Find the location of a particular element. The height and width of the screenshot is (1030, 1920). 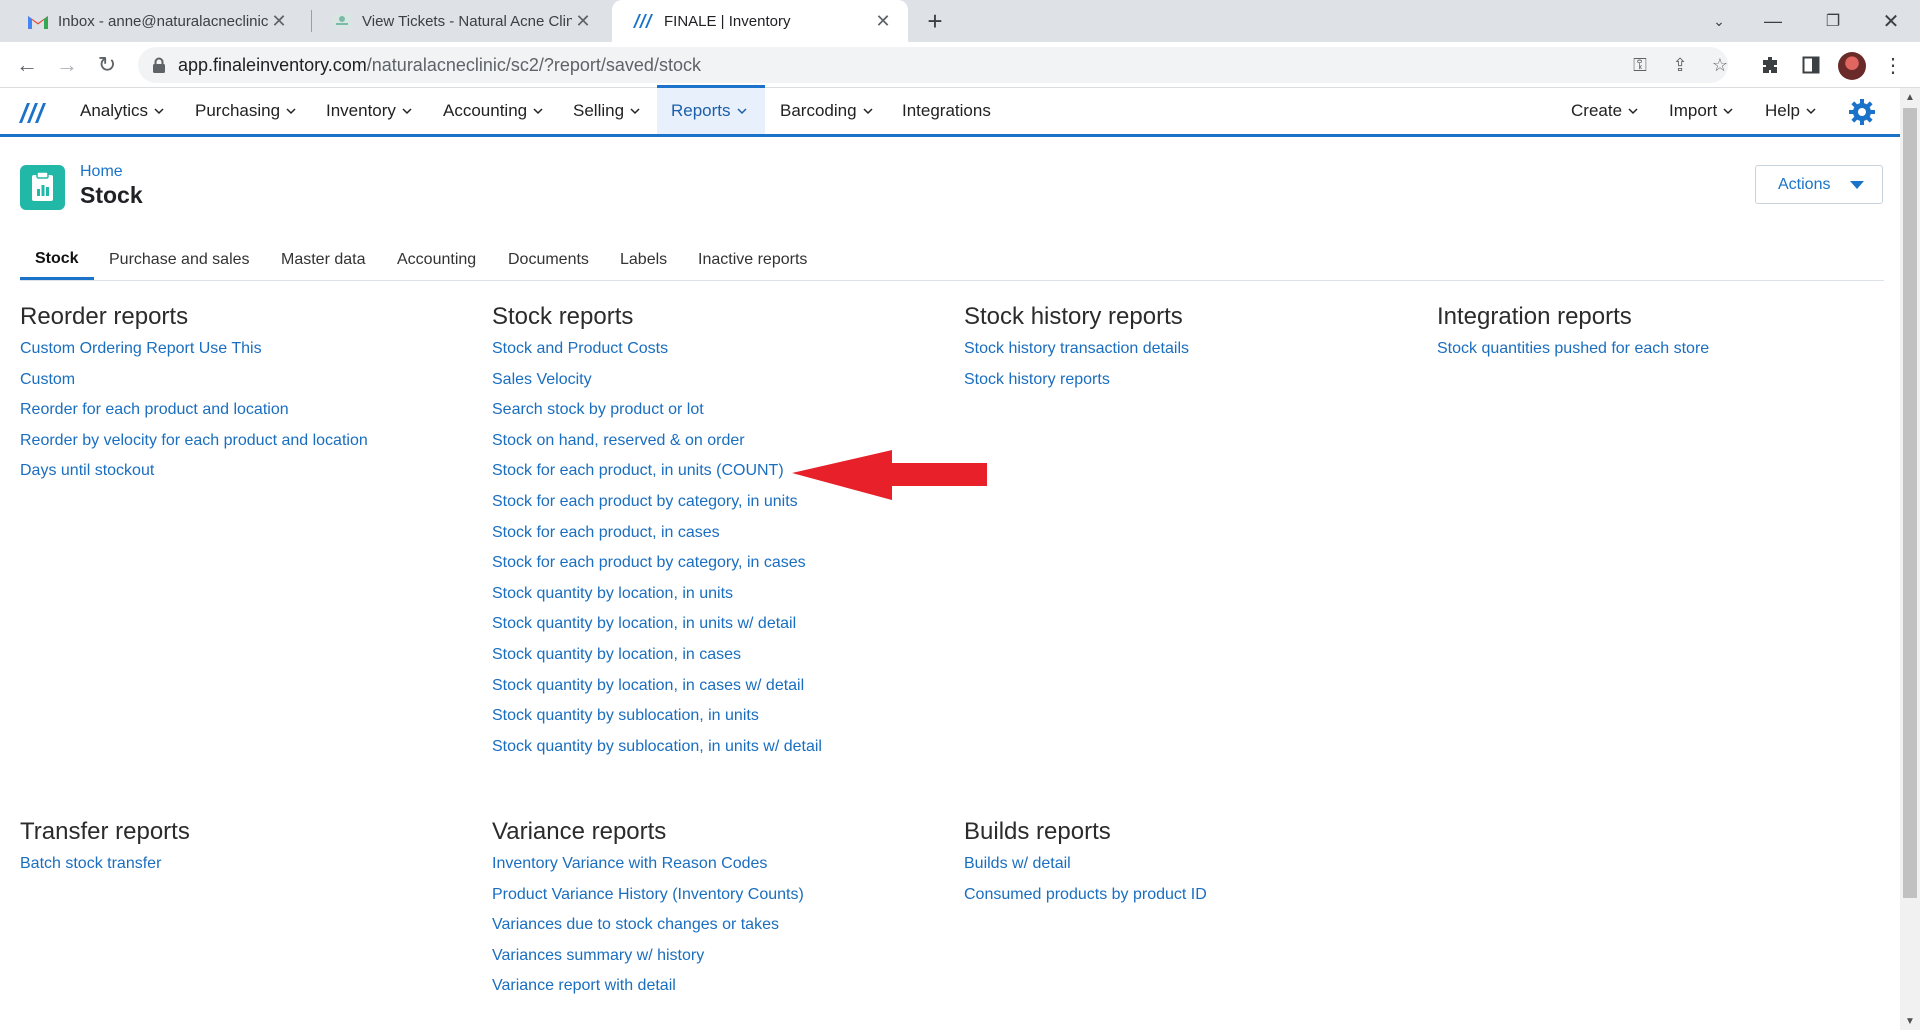

group-title: Stock reports is located at coordinates (563, 316).